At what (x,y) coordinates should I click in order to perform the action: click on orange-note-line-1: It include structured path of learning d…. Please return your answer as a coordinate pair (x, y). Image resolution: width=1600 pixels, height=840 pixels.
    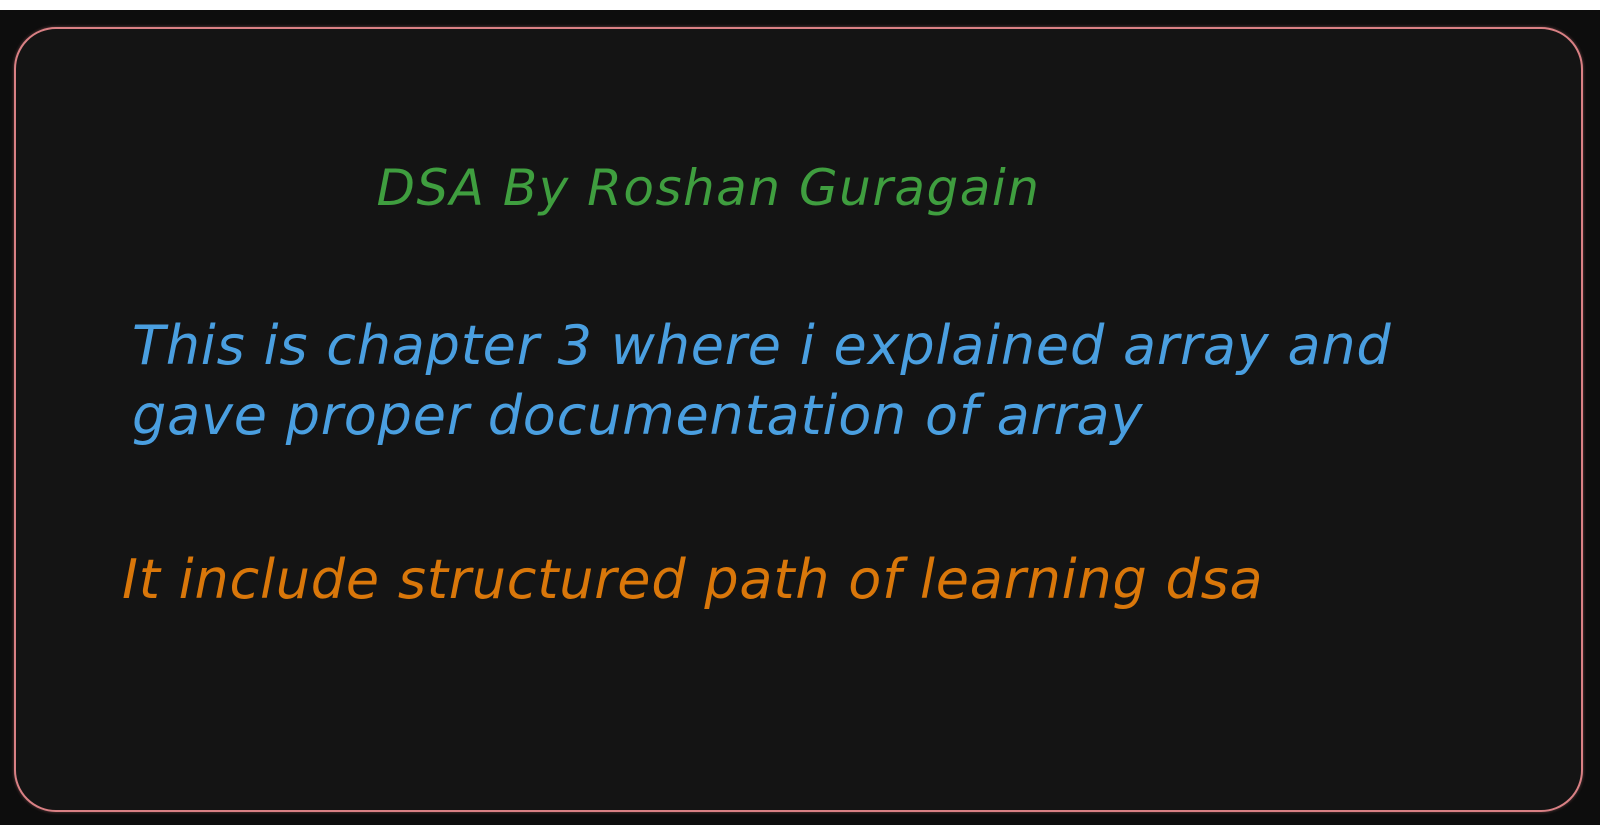
    Looking at the image, I should click on (693, 579).